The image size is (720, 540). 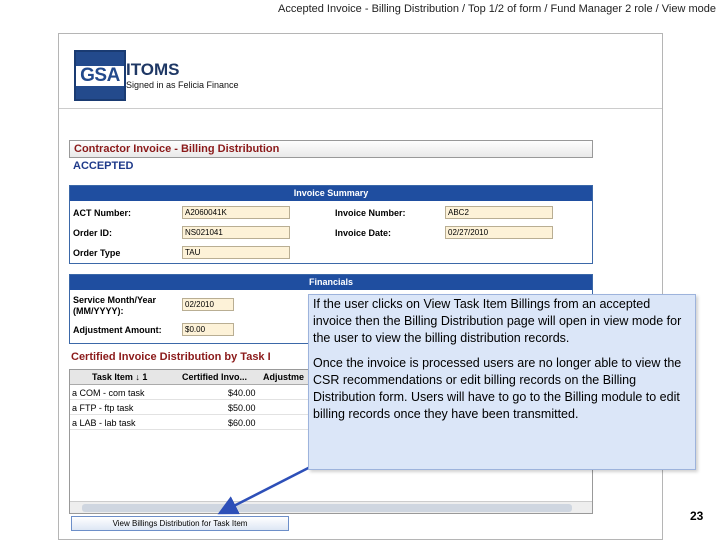 I want to click on invoice-number-field: ABC2, so click(x=499, y=212).